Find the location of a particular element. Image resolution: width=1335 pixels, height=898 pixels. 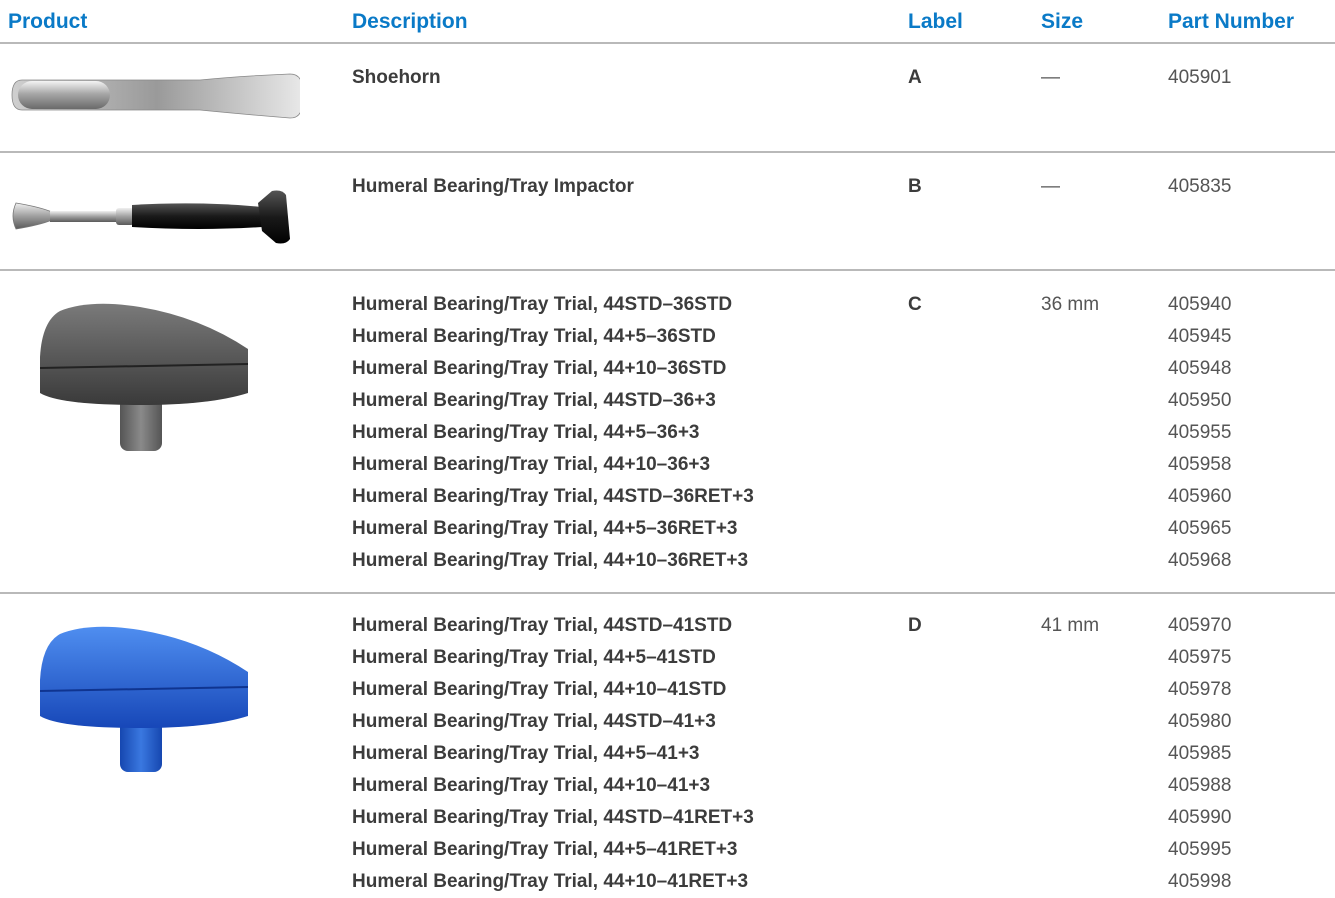

description-line: Humeral Bearing/Tray Trial, 44+5–36STD is located at coordinates (534, 336).